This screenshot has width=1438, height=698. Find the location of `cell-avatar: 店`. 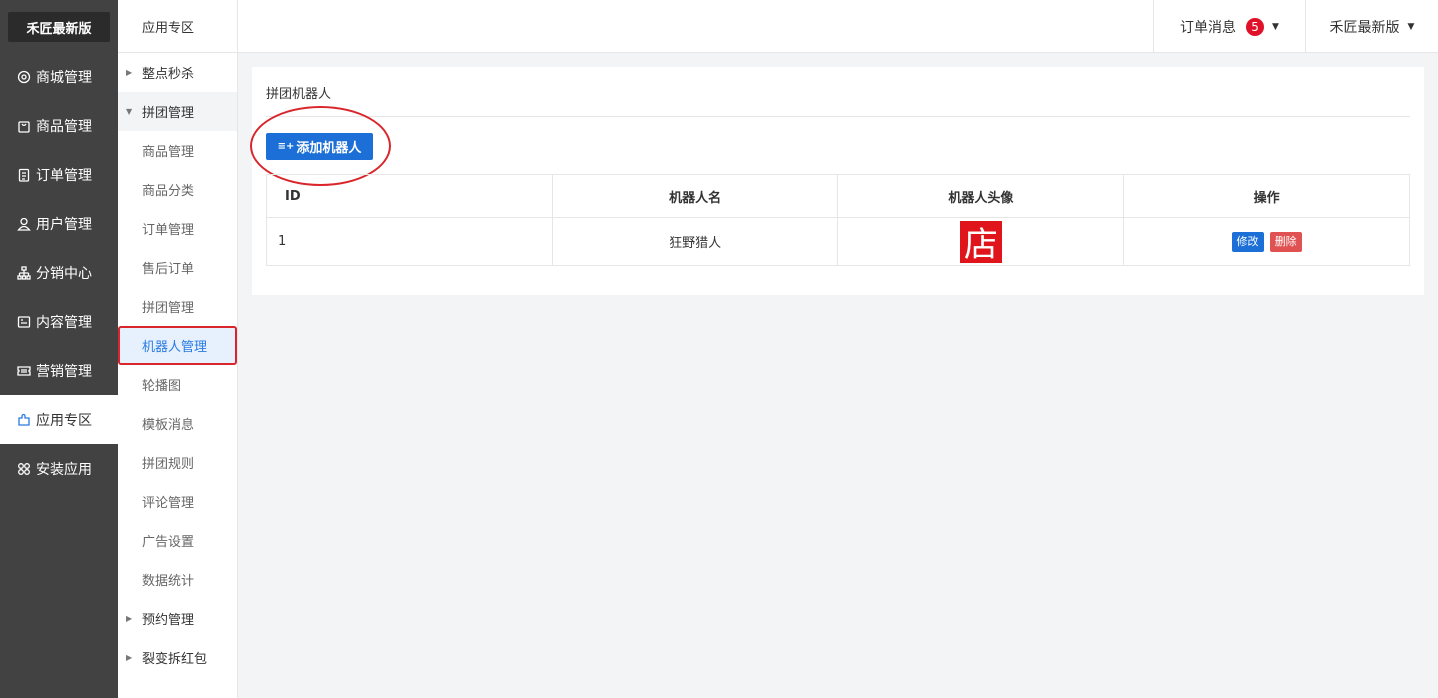

cell-avatar: 店 is located at coordinates (981, 241).